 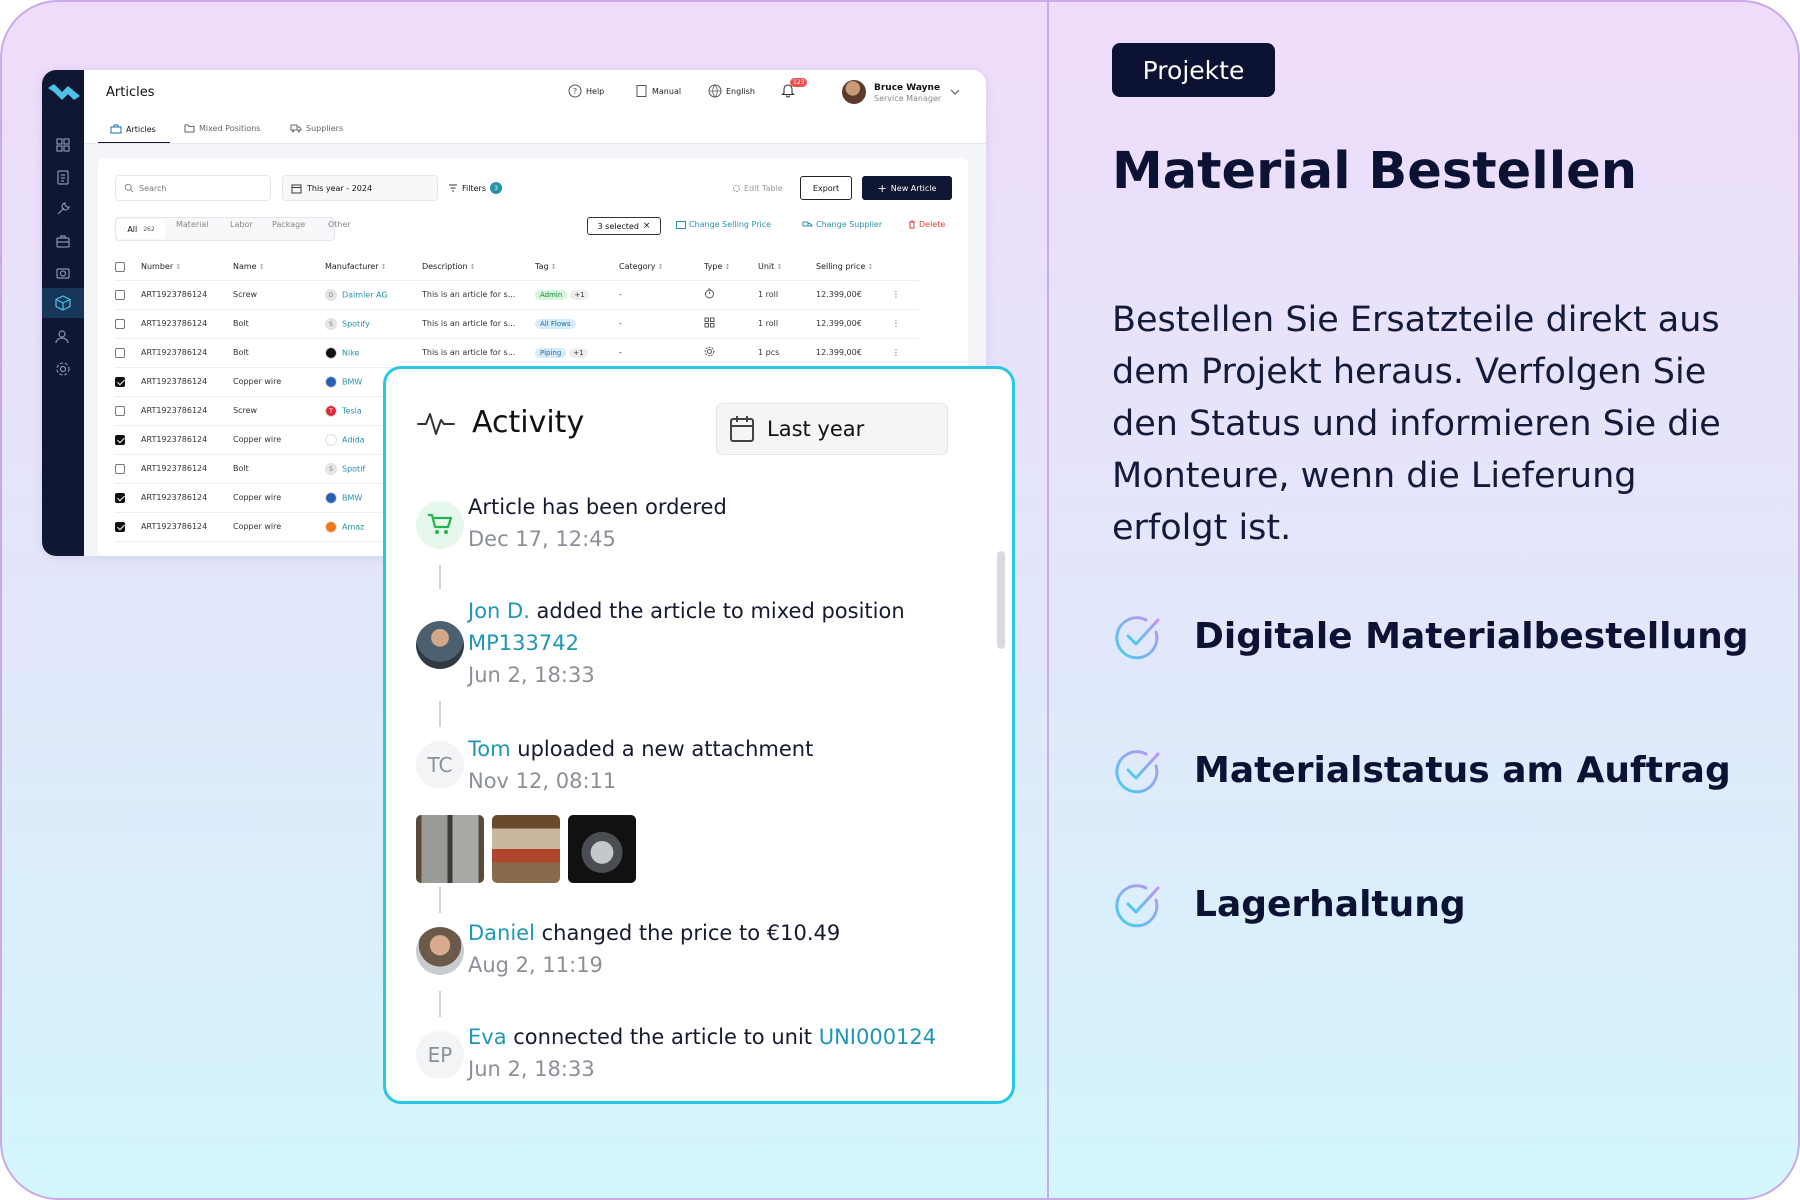 I want to click on unit-link: UNI000124, so click(x=877, y=1037).